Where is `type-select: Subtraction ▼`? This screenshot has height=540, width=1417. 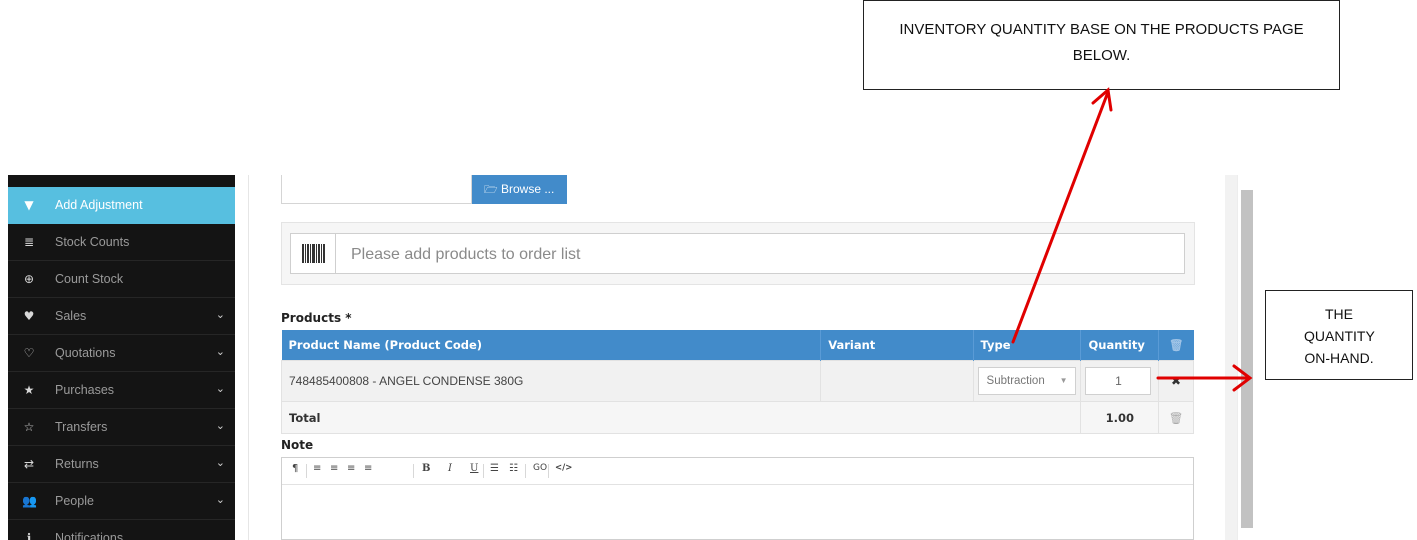
type-select: Subtraction ▼ is located at coordinates (1026, 381).